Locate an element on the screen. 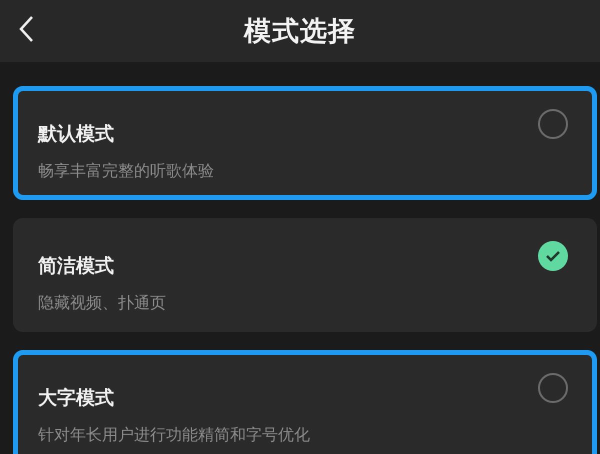  option-title: 简洁模式 is located at coordinates (76, 266).